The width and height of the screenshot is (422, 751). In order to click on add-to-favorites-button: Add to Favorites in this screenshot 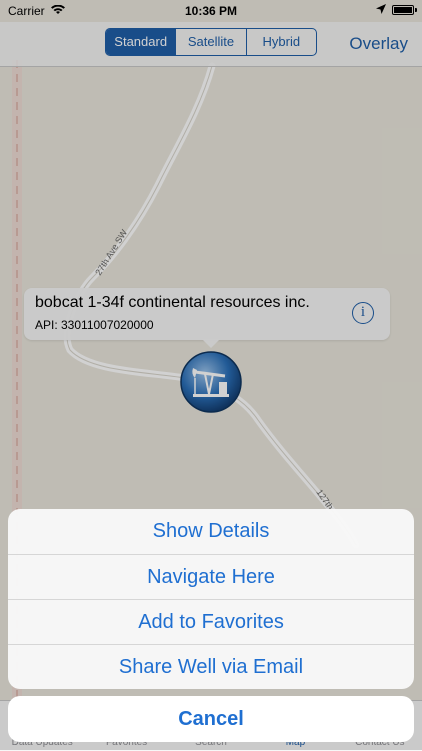, I will do `click(211, 621)`.